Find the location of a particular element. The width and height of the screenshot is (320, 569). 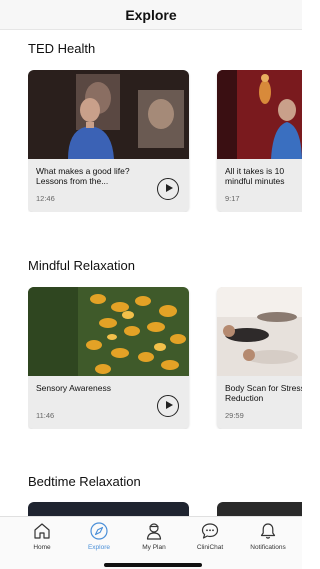

card-duration: 12:46 is located at coordinates (45, 198).